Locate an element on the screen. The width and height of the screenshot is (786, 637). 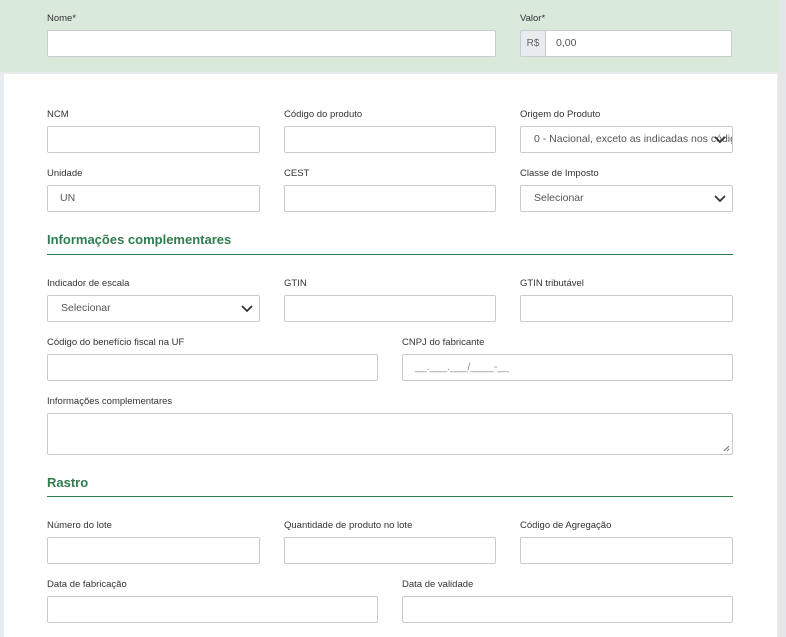
indicador-escala-label: Indicador de escala is located at coordinates (88, 283).